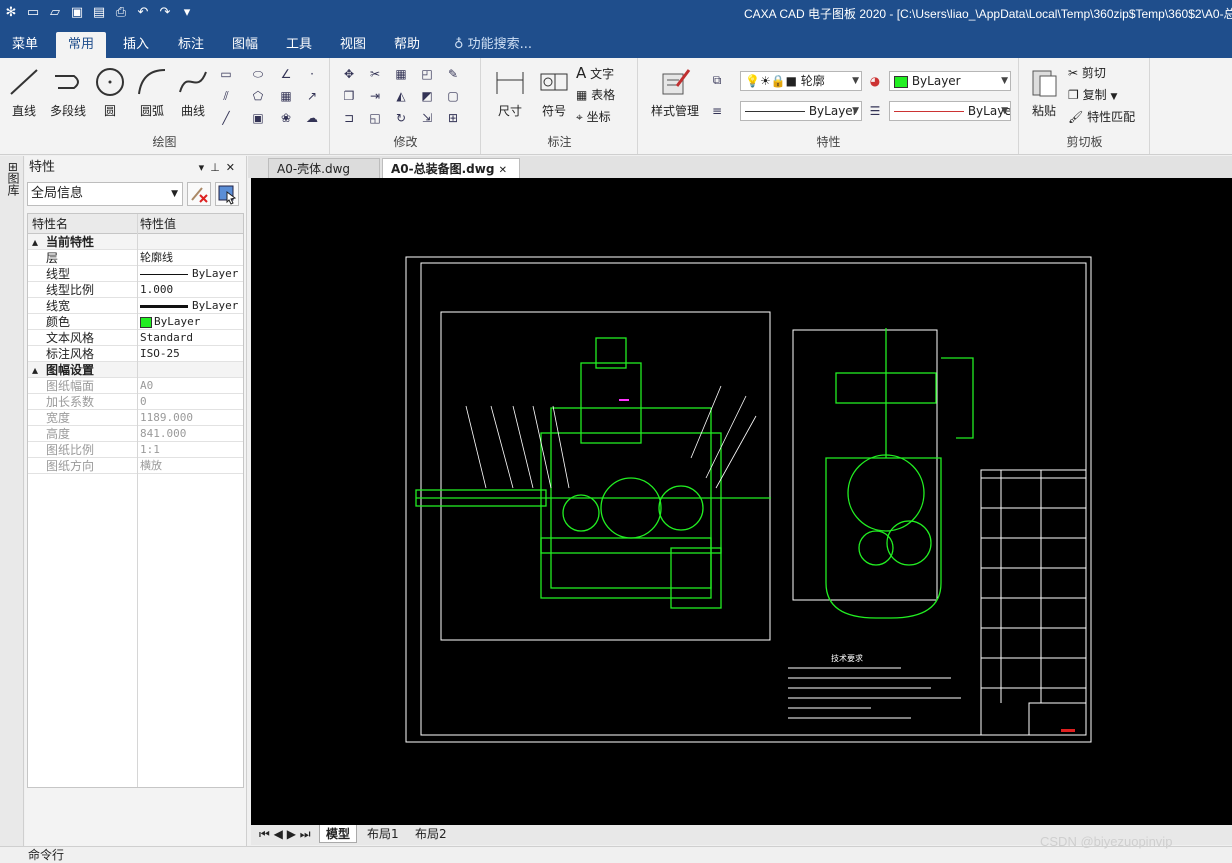 This screenshot has width=1232, height=863. What do you see at coordinates (121, 13) in the screenshot?
I see `print-icon: ⎙` at bounding box center [121, 13].